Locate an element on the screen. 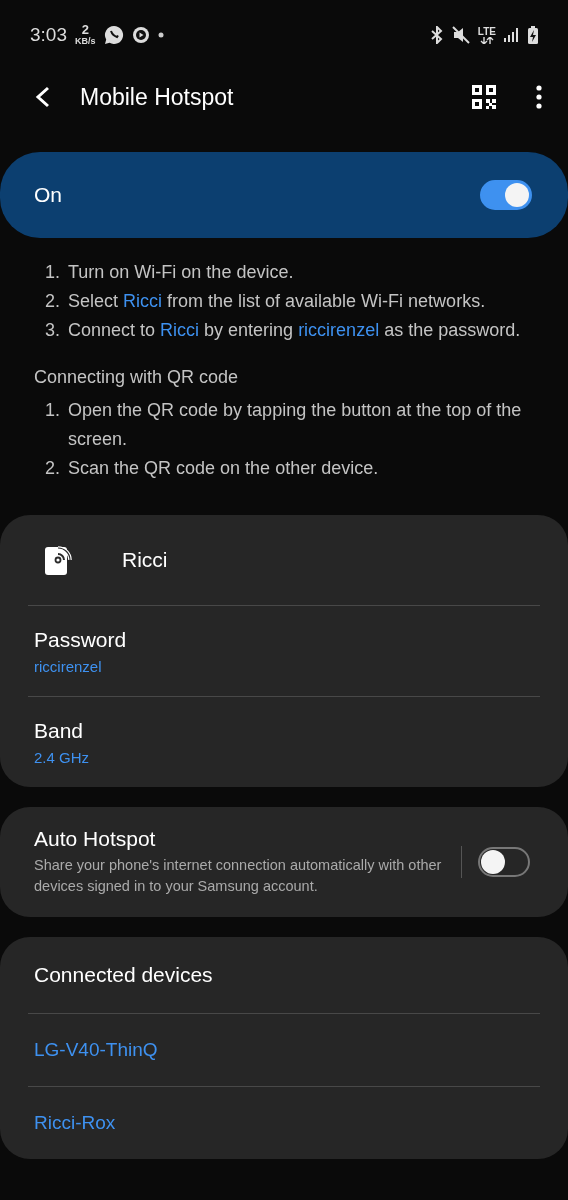 The image size is (568, 1200). dot-icon is located at coordinates (160, 35).